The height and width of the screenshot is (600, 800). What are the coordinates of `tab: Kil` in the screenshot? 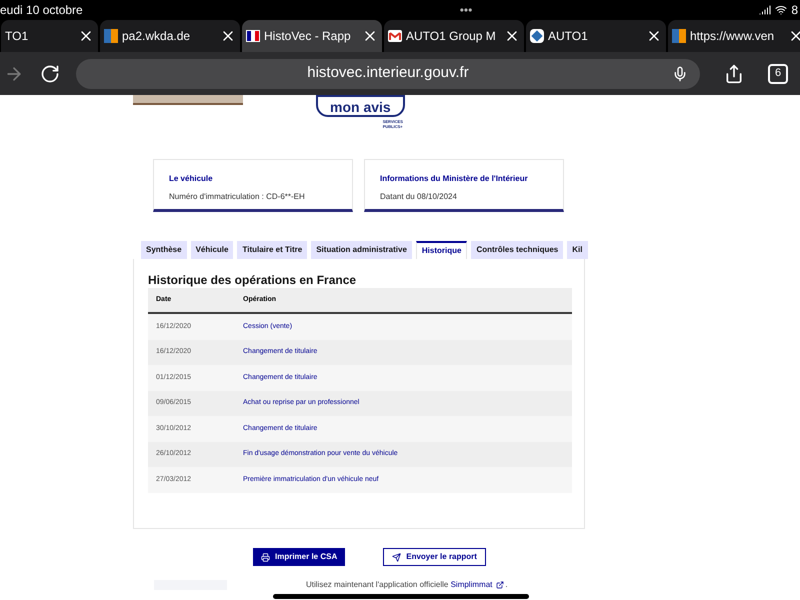 It's located at (577, 250).